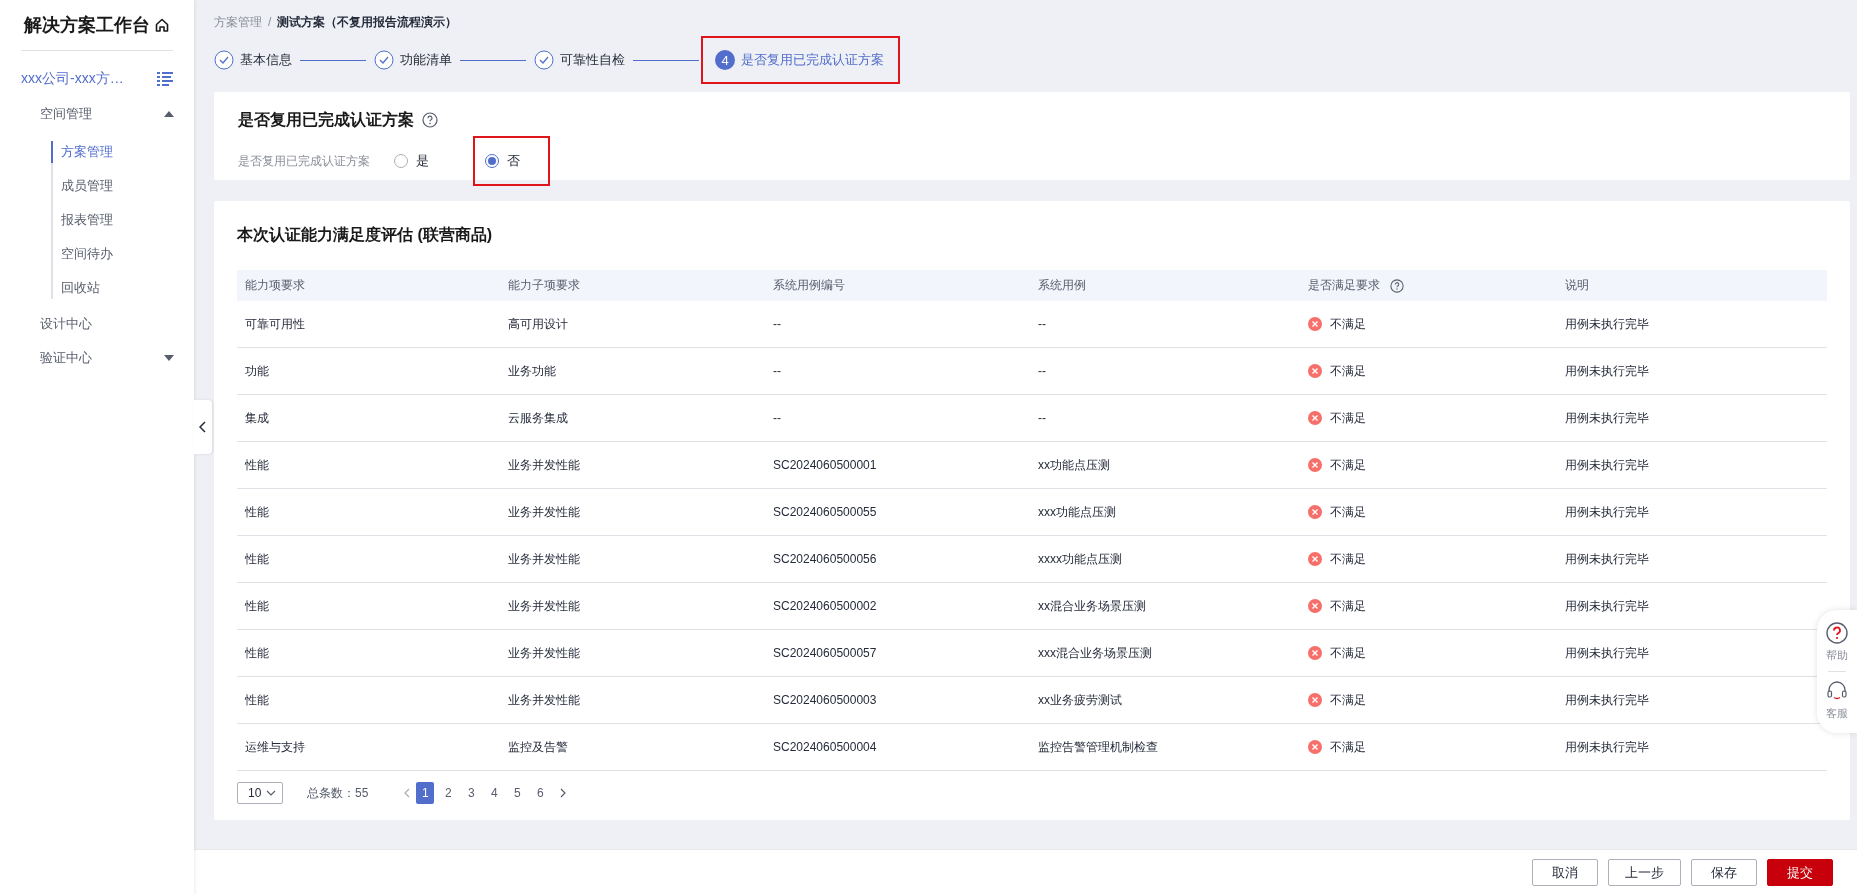 The height and width of the screenshot is (895, 1857). I want to click on collapse-sidebar-button, so click(203, 427).